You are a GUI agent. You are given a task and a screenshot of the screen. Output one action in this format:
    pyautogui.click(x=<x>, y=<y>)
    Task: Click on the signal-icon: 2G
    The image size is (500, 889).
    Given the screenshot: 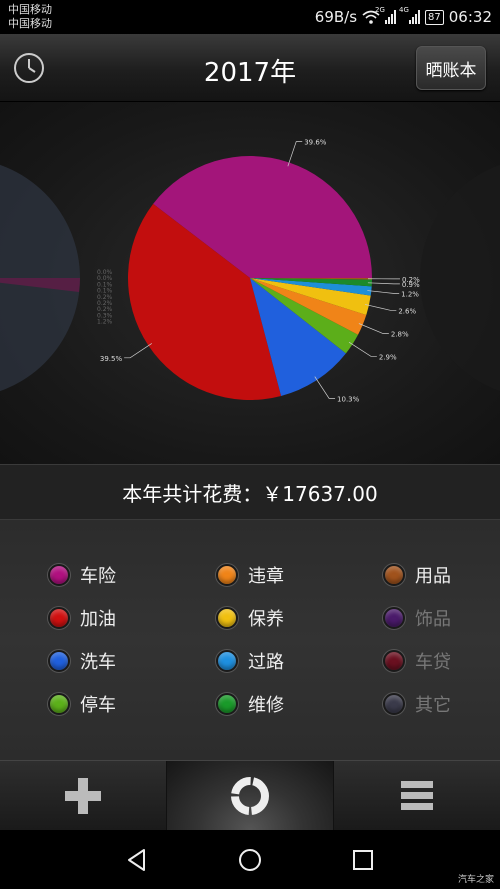 What is the action you would take?
    pyautogui.click(x=386, y=15)
    